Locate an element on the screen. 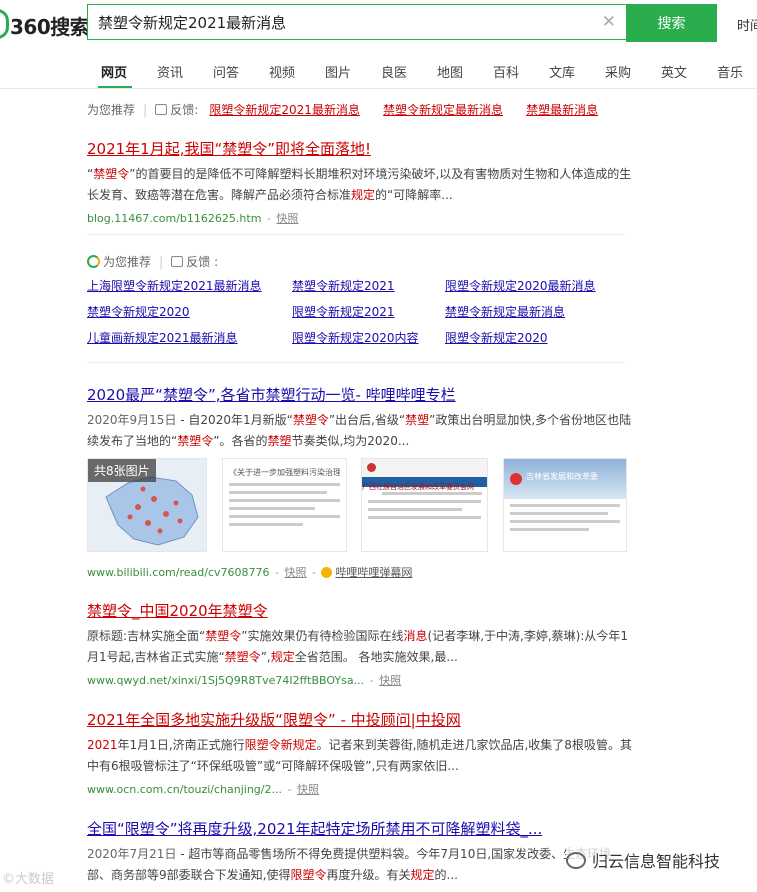 The width and height of the screenshot is (757, 892). feedback-icon is located at coordinates (161, 109).